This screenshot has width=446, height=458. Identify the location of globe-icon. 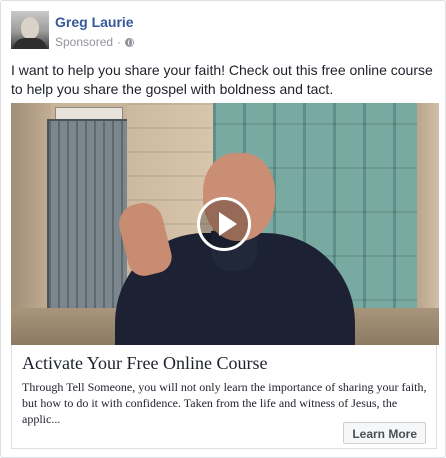
(130, 42).